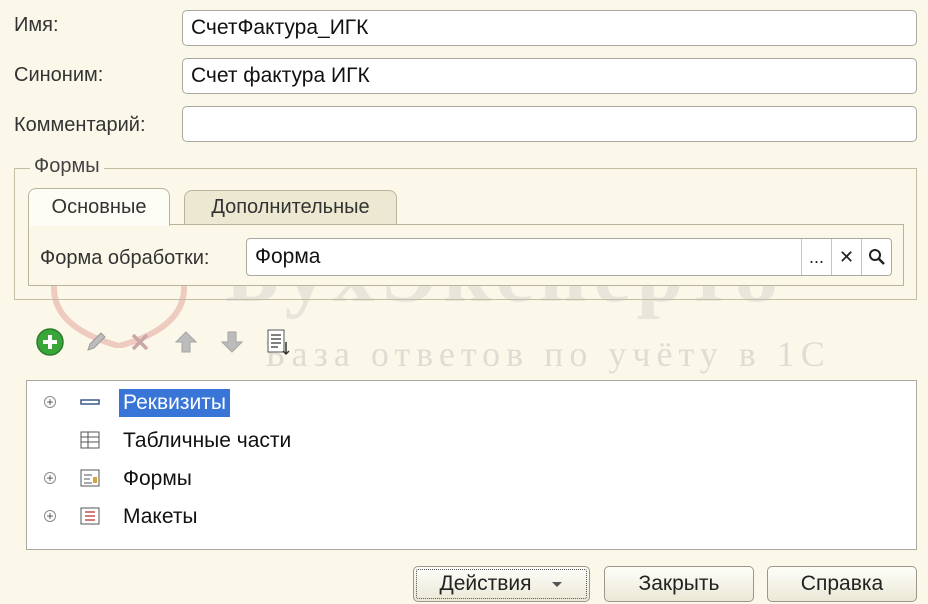  I want to click on templates-icon, so click(90, 516).